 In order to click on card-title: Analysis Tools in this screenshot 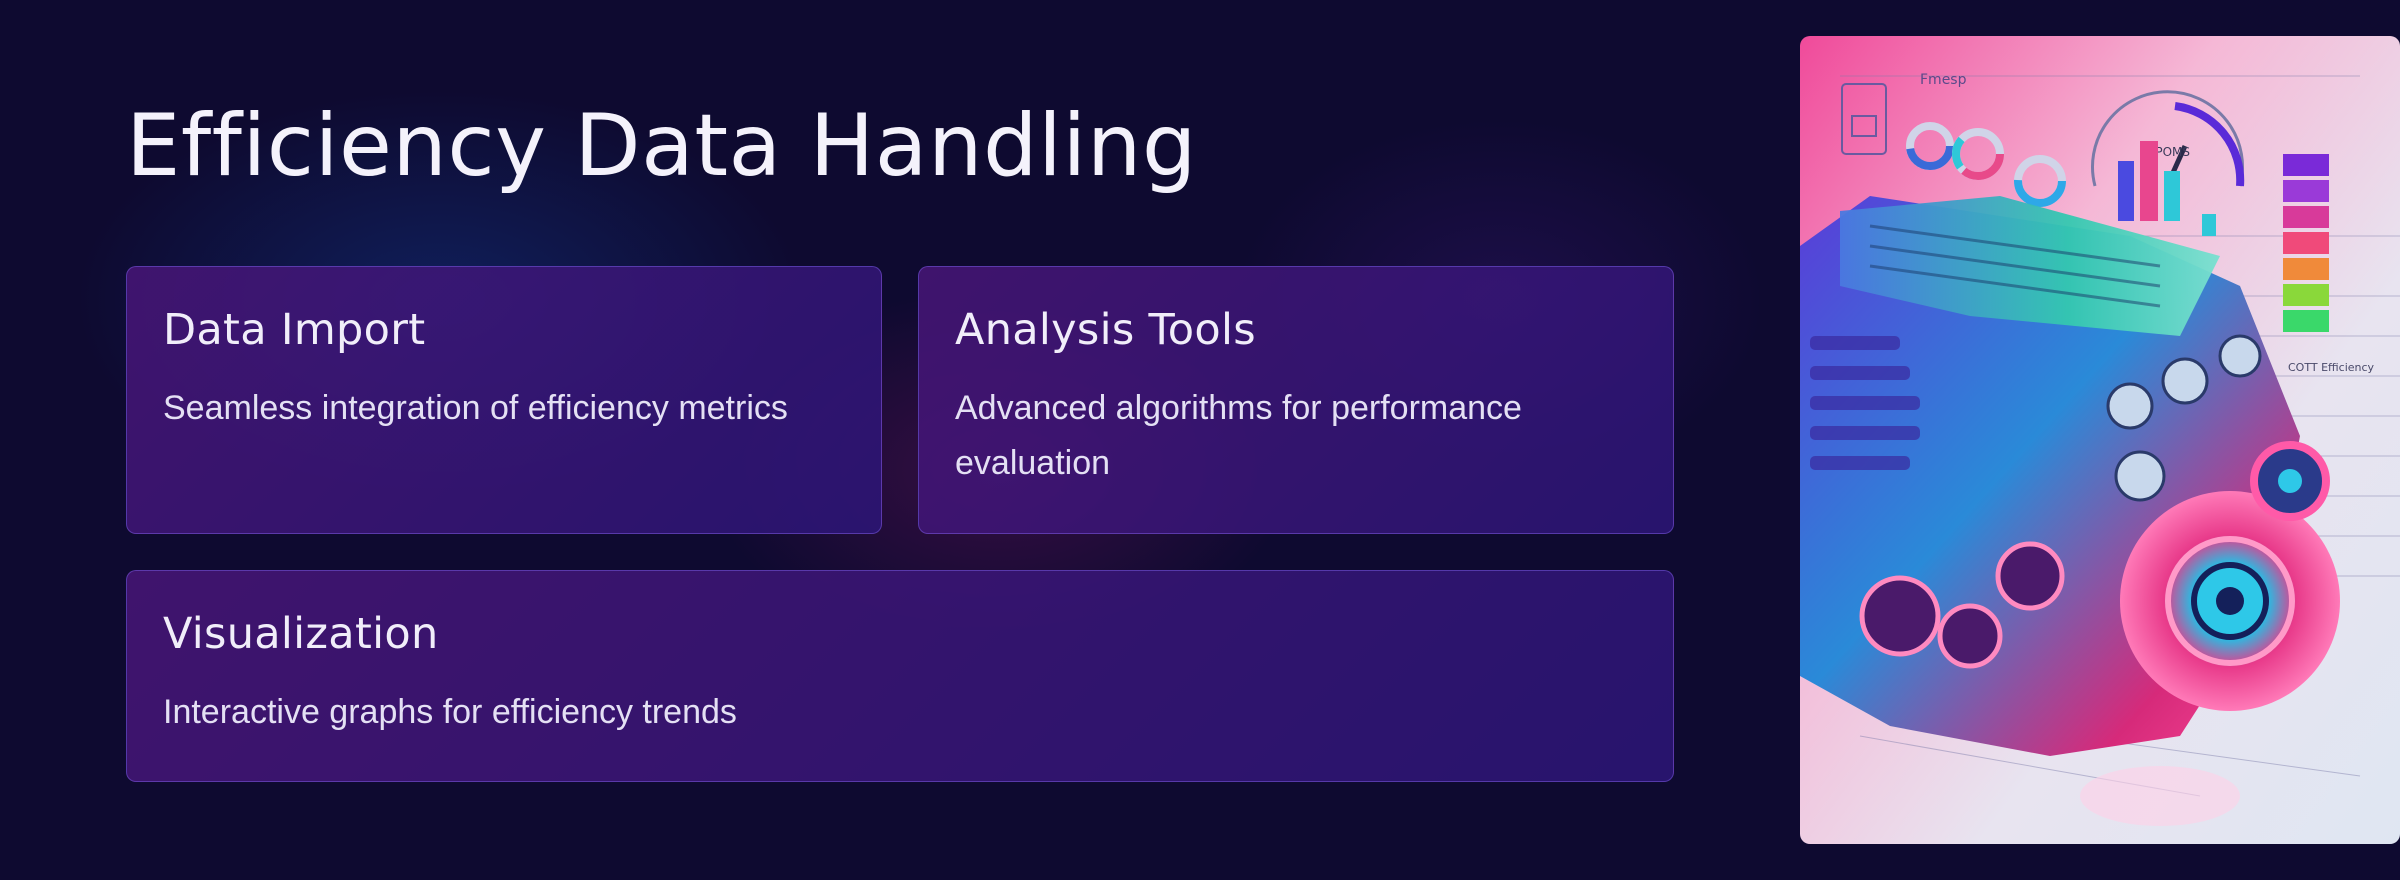, I will do `click(1105, 330)`.